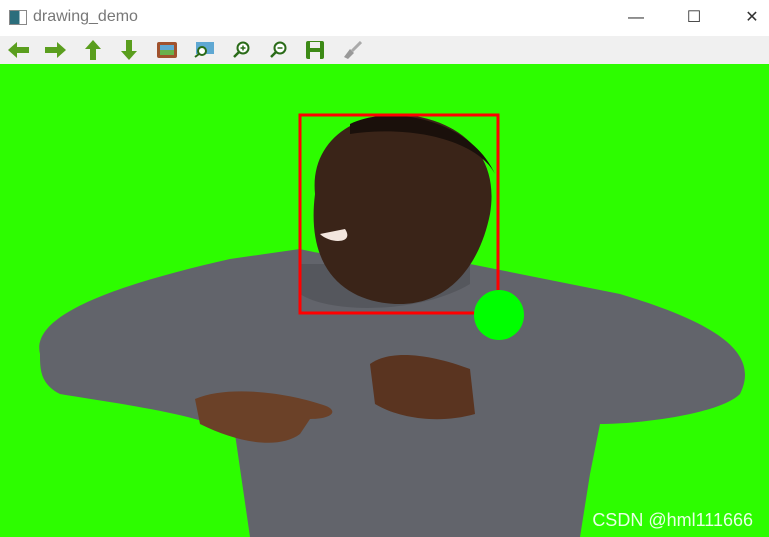 This screenshot has width=769, height=537. Describe the element at coordinates (167, 50) in the screenshot. I see `image-icon` at that location.